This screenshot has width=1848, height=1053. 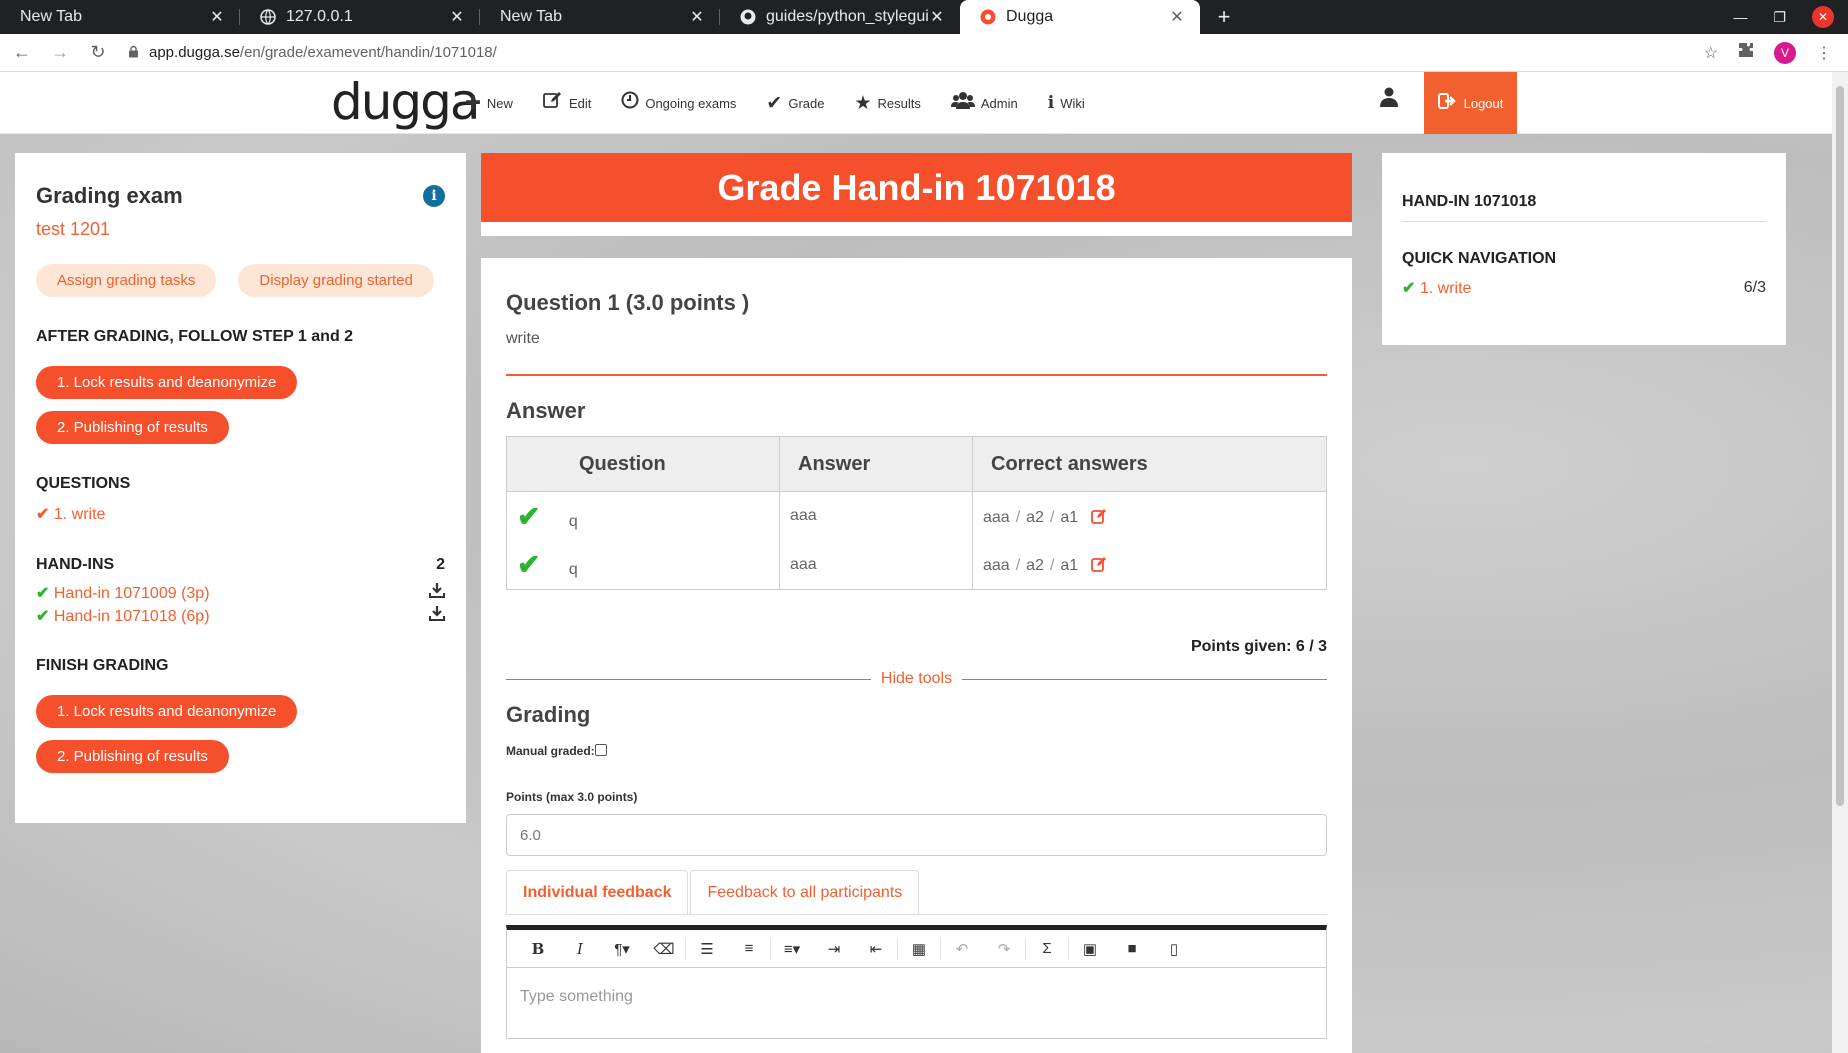 I want to click on browser-menu-icon: ⋮, so click(x=1824, y=53).